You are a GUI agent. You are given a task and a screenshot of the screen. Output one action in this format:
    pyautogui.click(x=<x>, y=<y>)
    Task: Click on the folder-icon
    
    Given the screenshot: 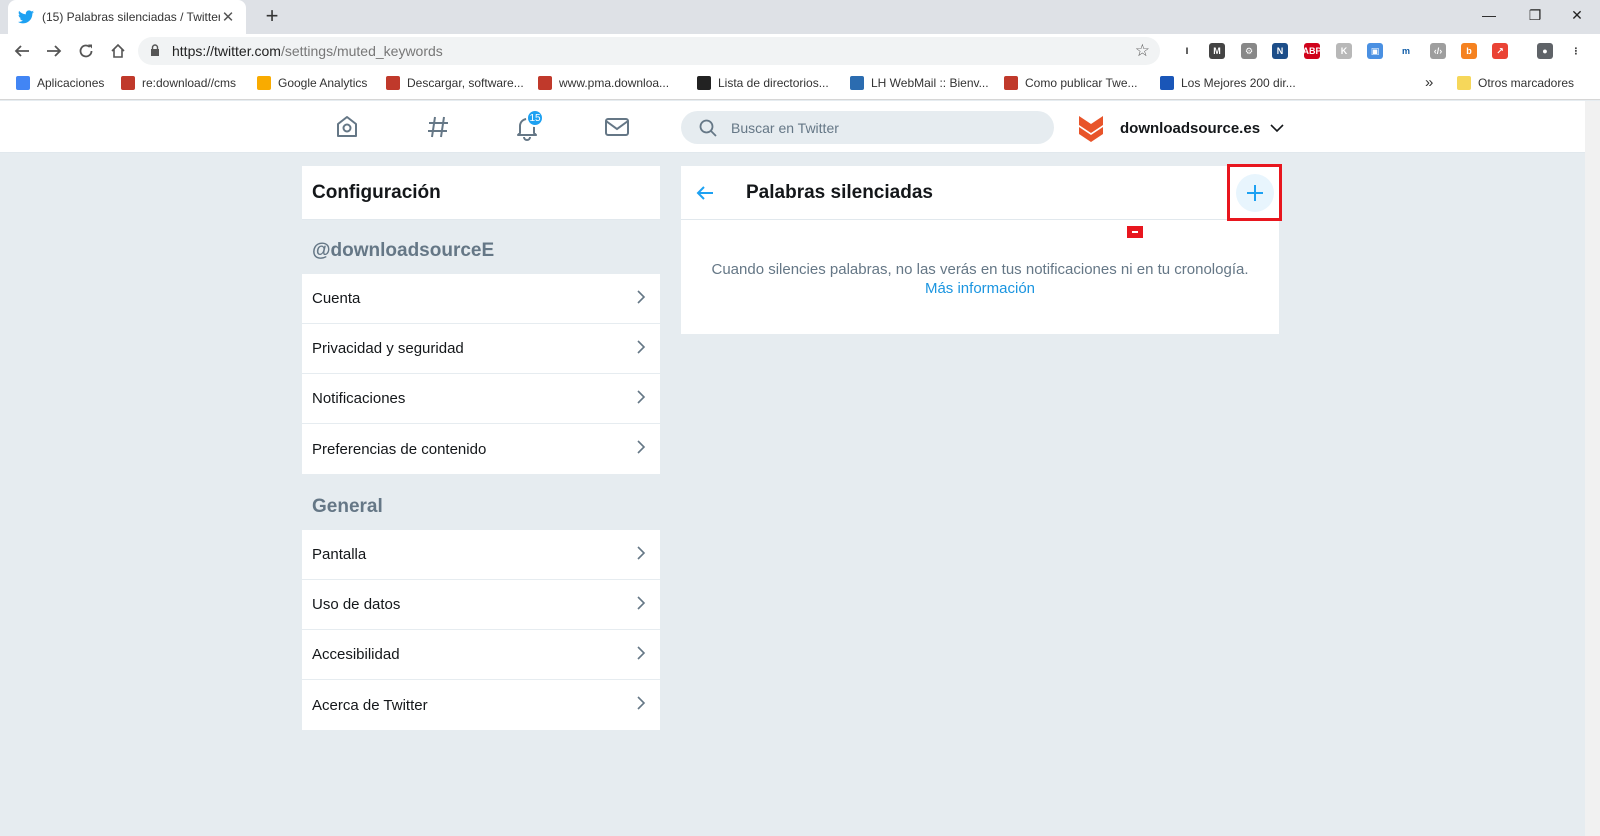 What is the action you would take?
    pyautogui.click(x=1464, y=83)
    